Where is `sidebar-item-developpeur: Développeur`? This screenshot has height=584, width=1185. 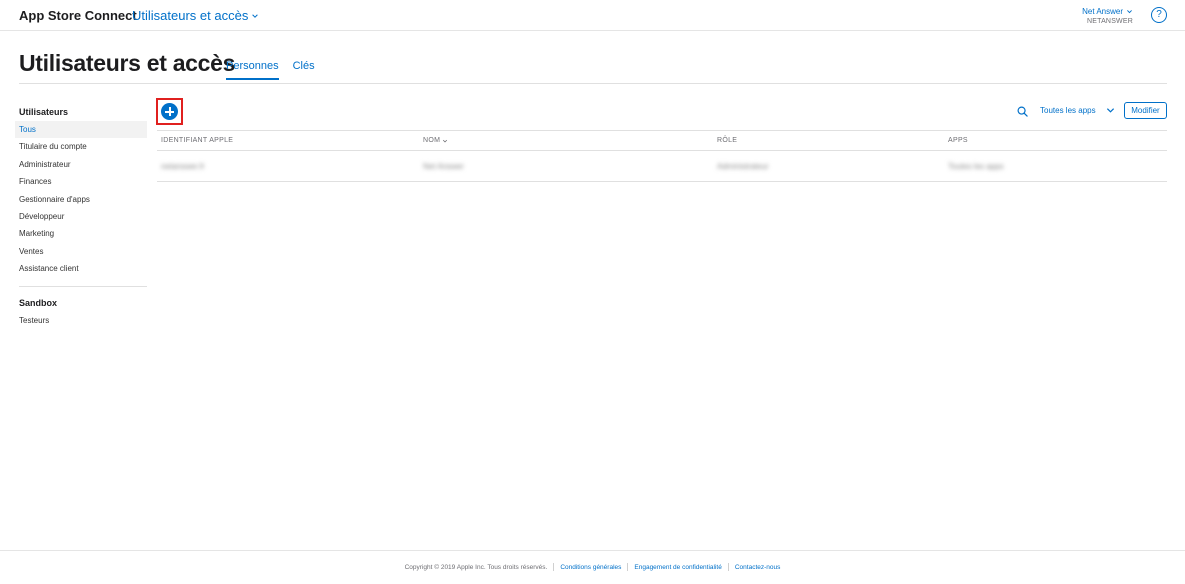
sidebar-item-developpeur: Développeur is located at coordinates (81, 216).